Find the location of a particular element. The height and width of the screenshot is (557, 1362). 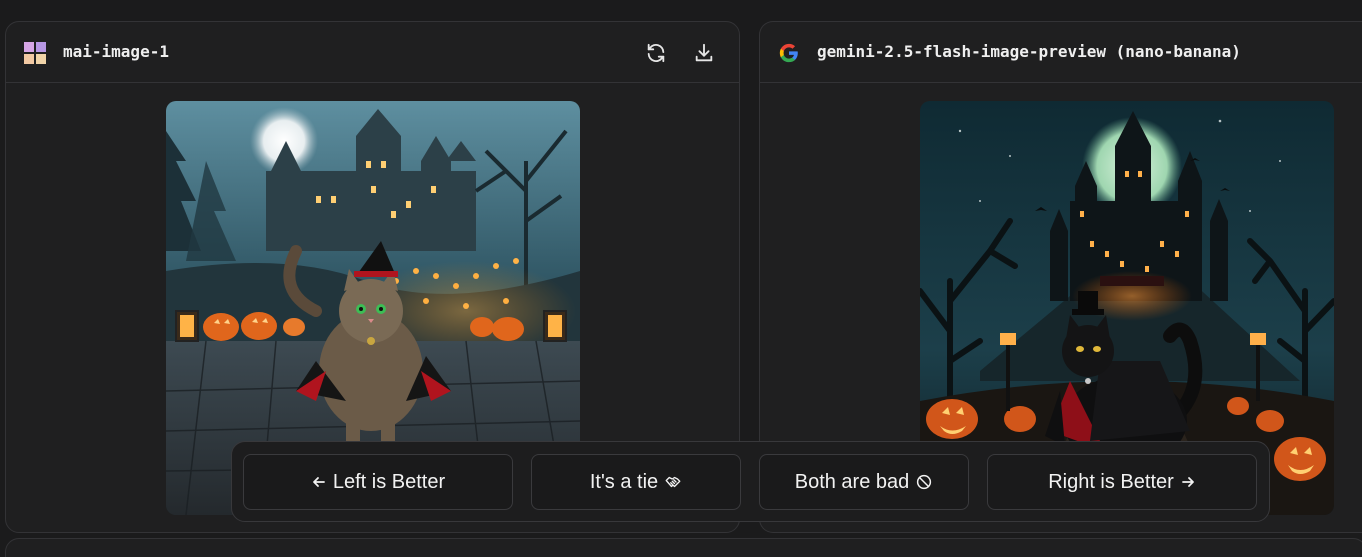

tie-button: It's a tie is located at coordinates (636, 482).